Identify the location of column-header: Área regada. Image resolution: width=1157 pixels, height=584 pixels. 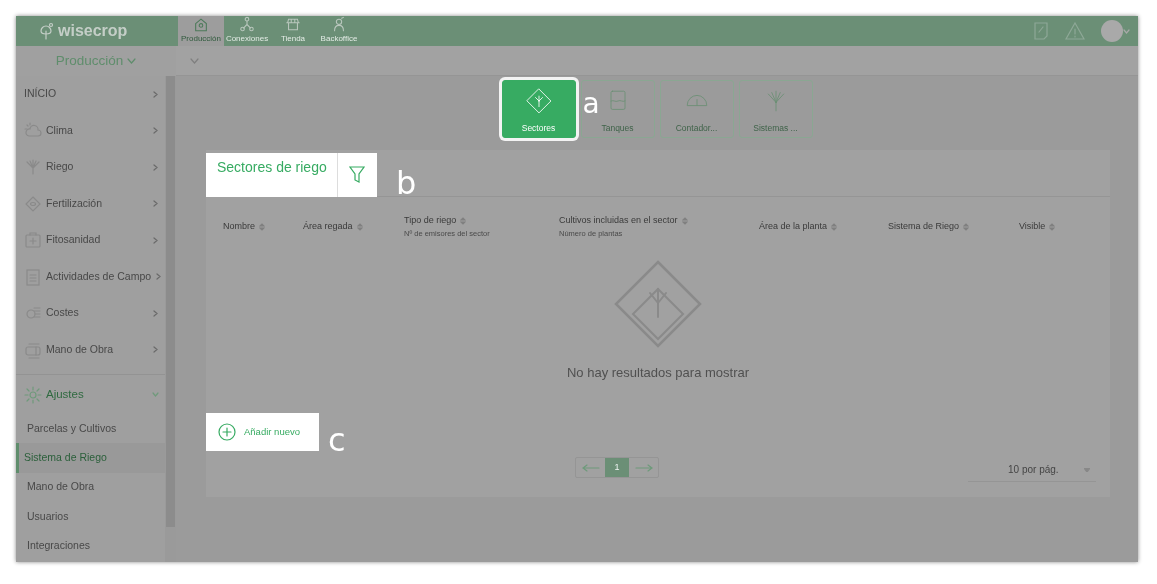
(333, 227).